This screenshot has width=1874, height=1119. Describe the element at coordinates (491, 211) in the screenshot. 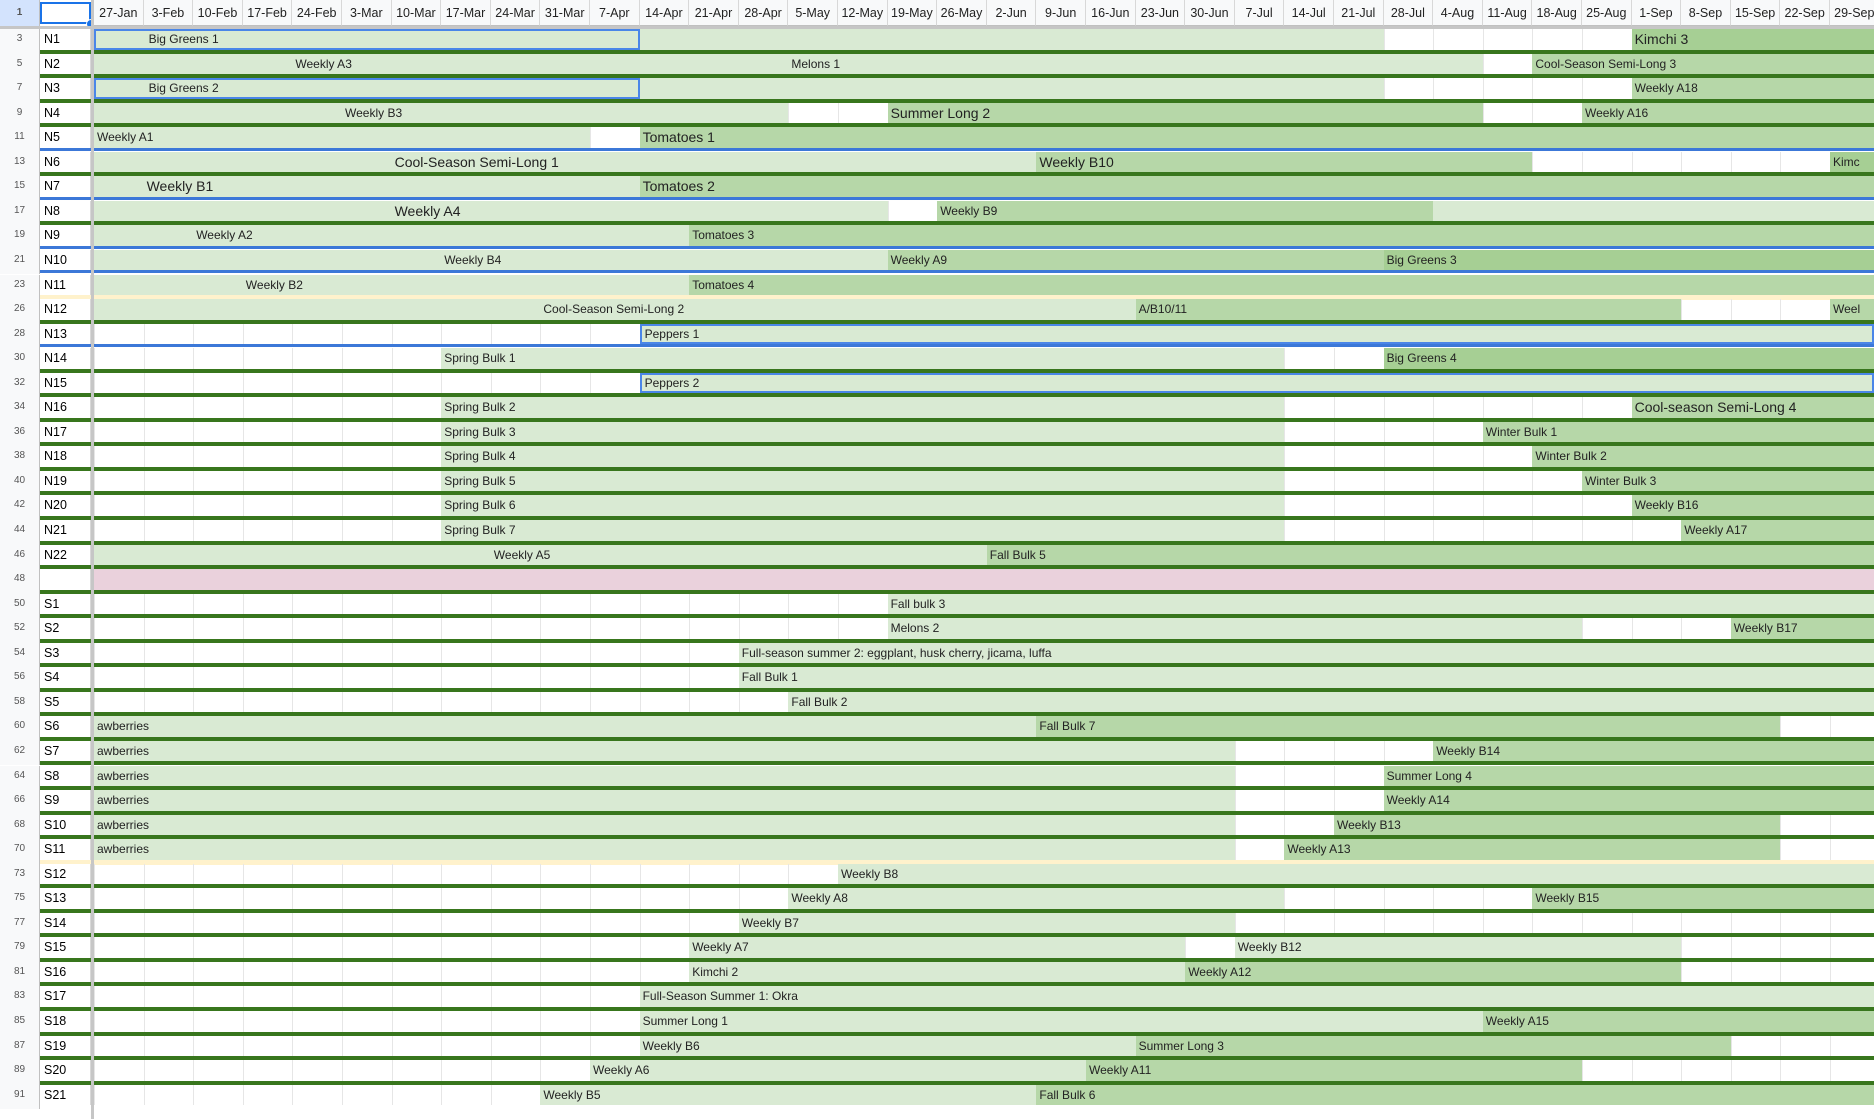

I see `planting-block: Weekly A4` at that location.